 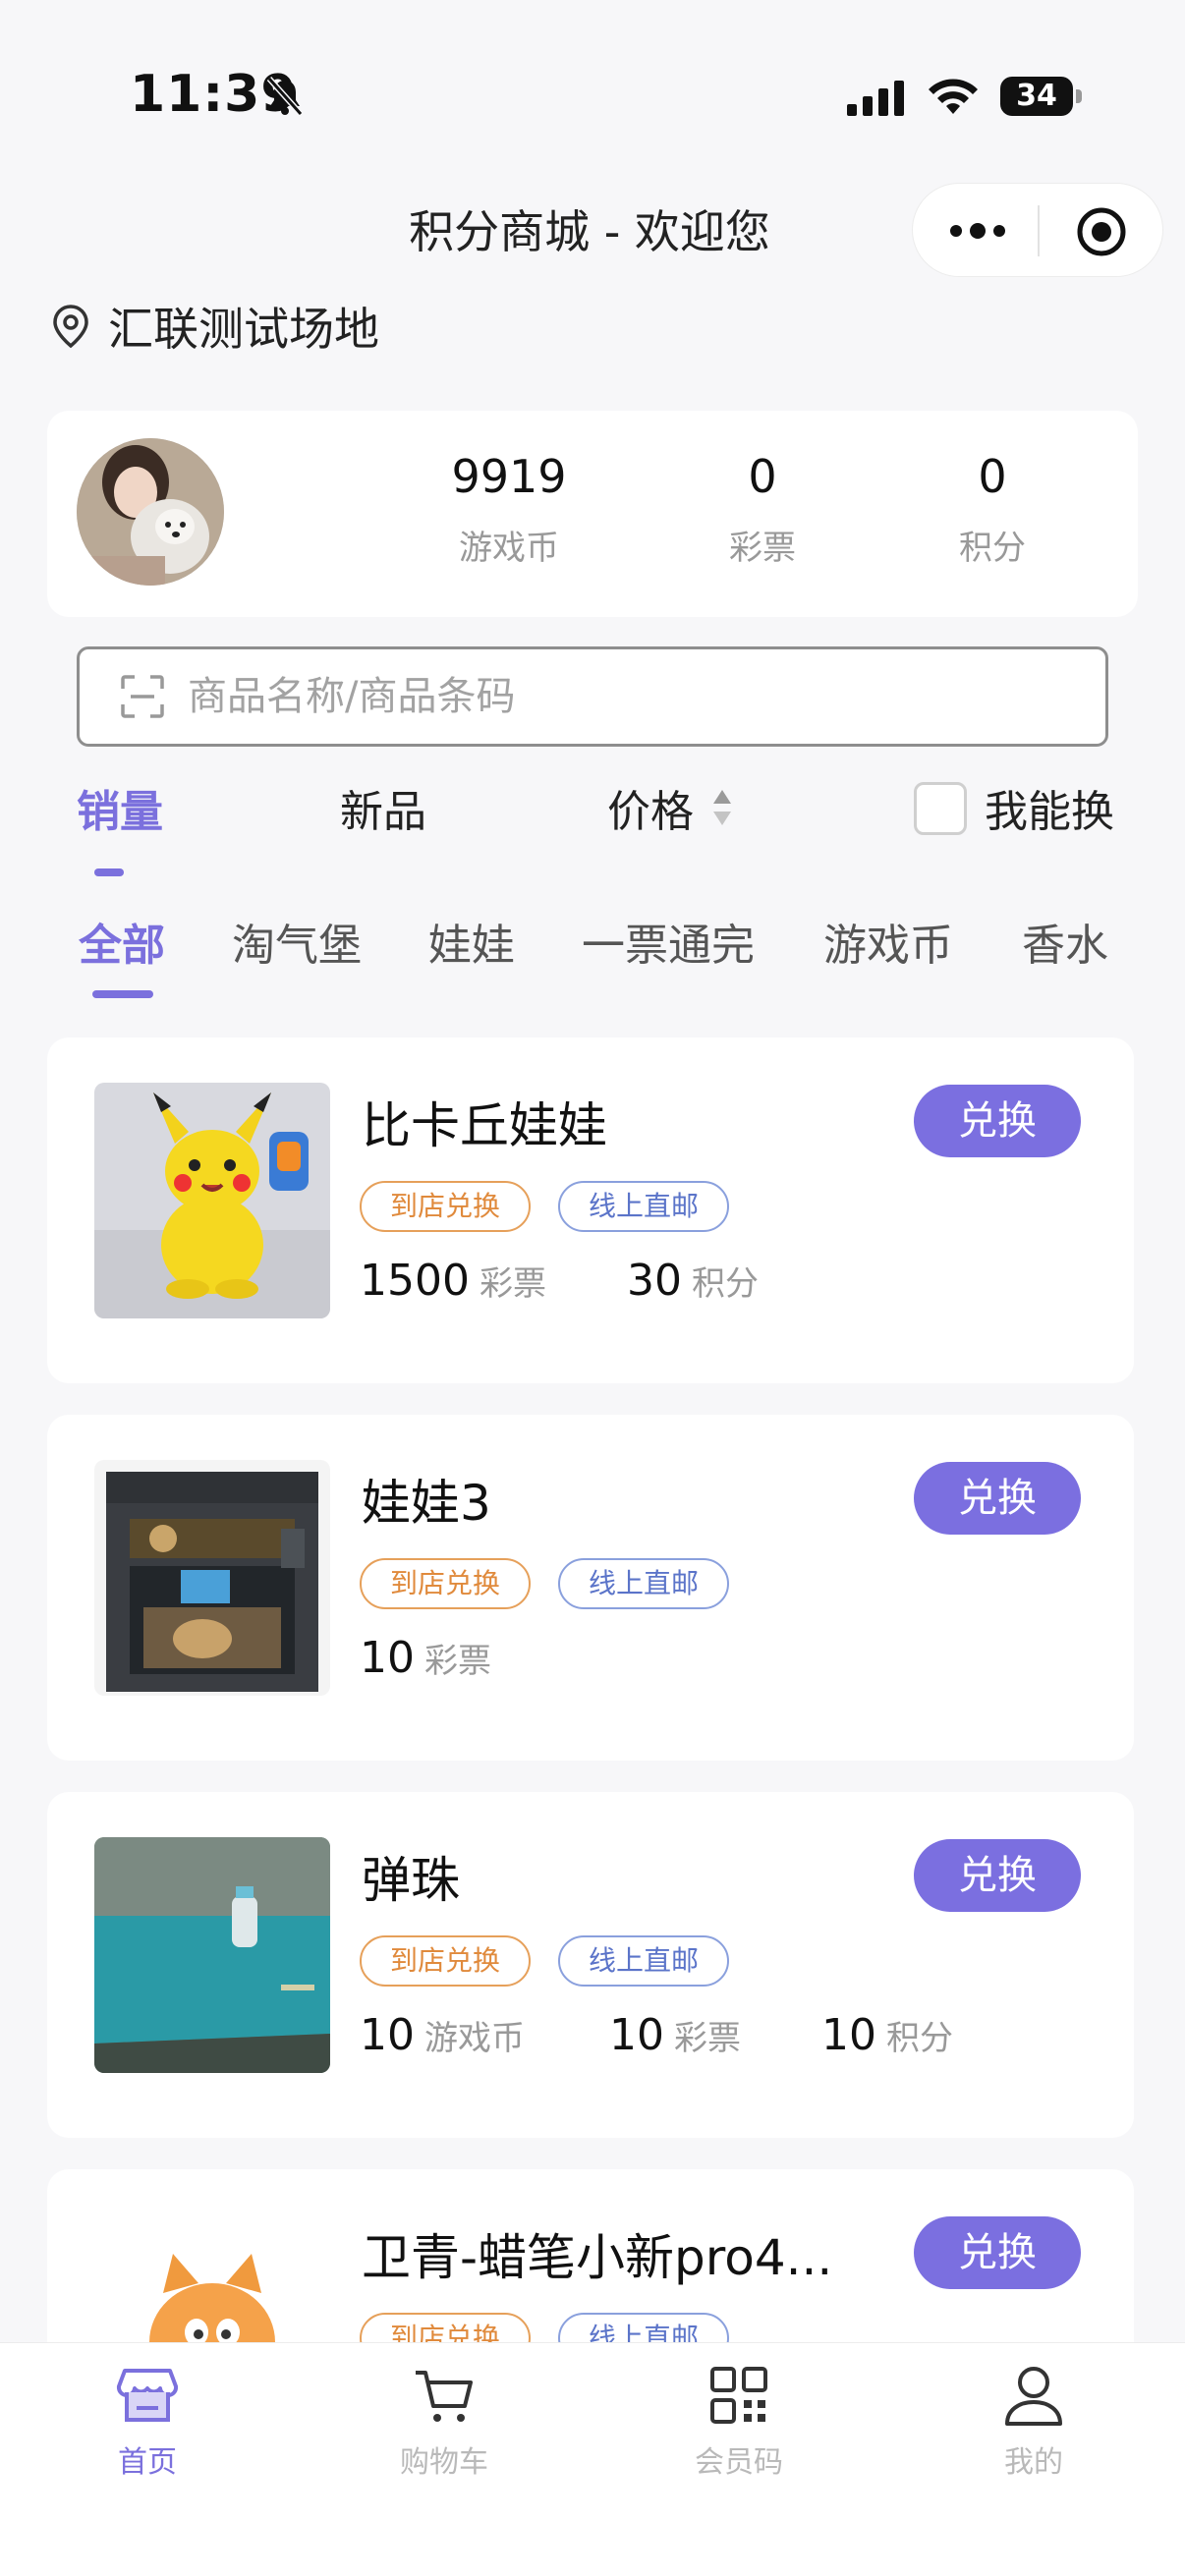 I want to click on user-icon, so click(x=1034, y=2396).